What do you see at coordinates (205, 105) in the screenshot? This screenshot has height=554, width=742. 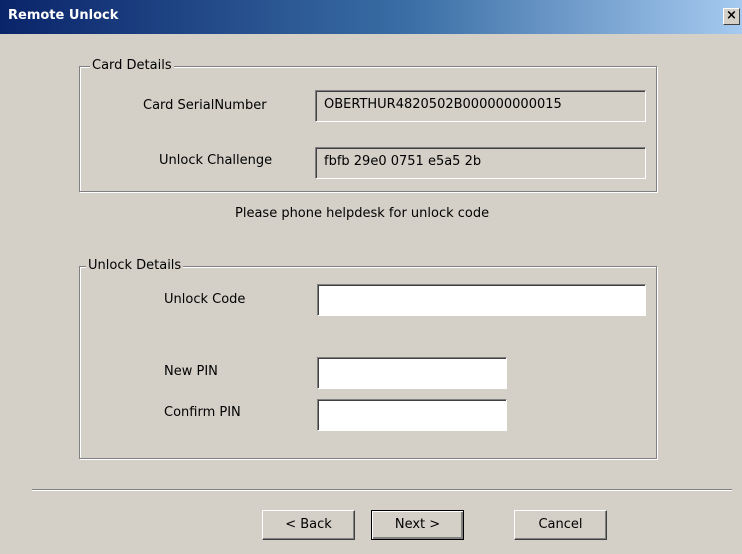 I see `card-serial-label: Card SerialNumber` at bounding box center [205, 105].